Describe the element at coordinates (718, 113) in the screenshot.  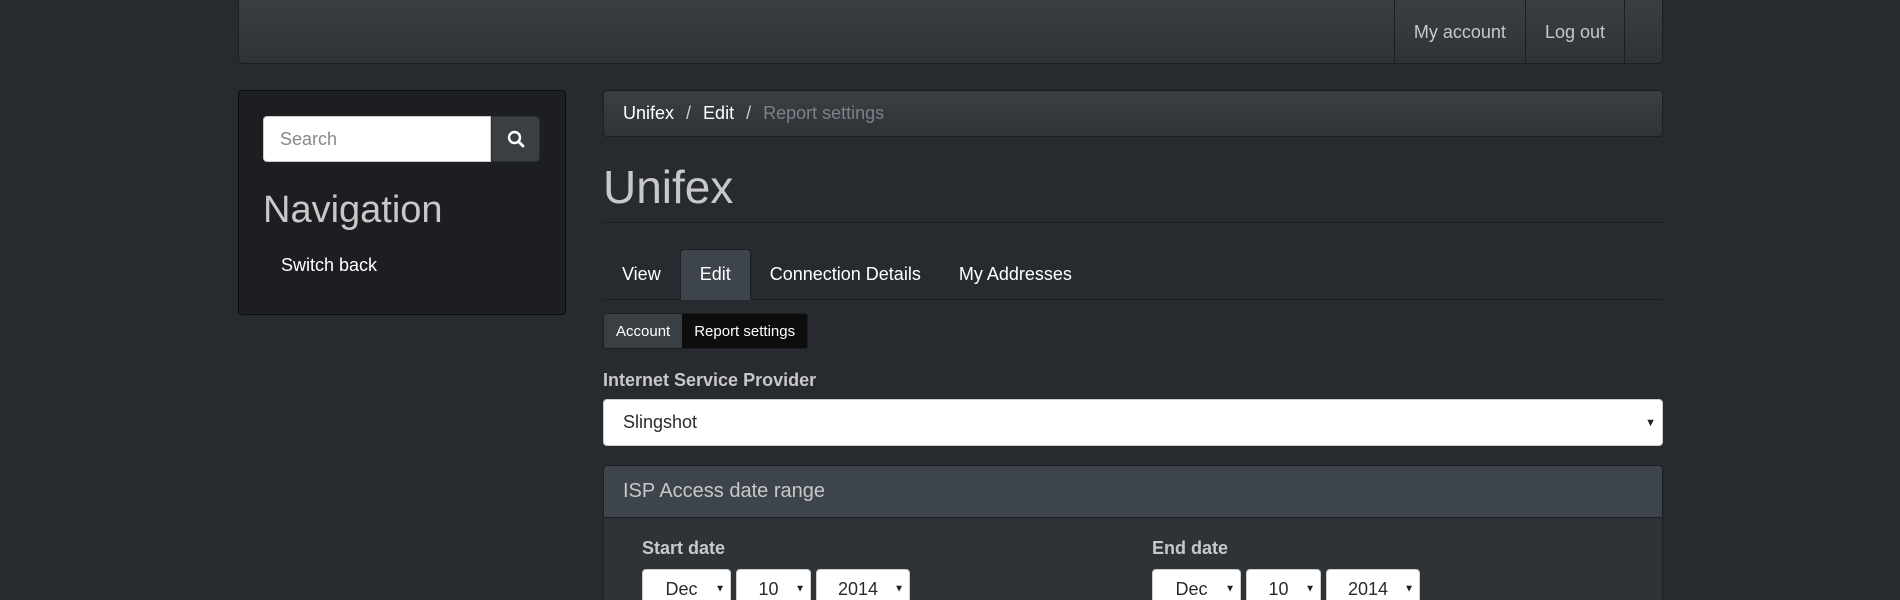
I see `breadcrumb-item-edit: Edit` at that location.